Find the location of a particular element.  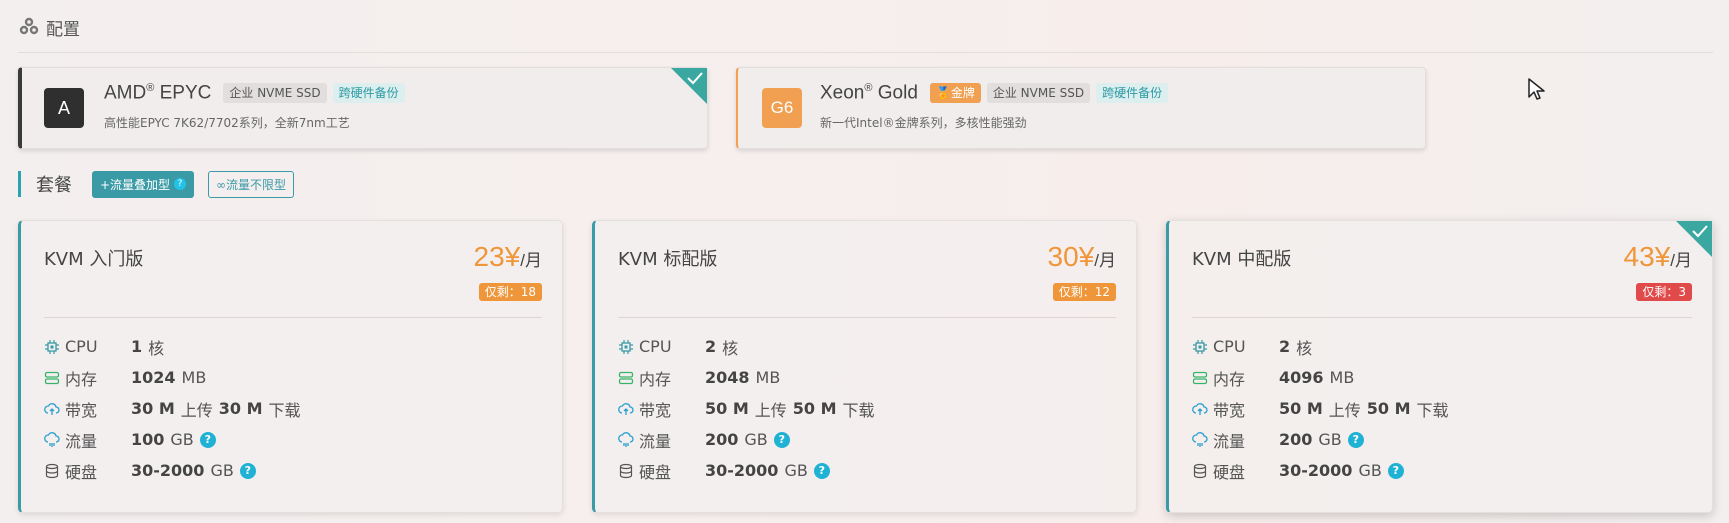

stock-badge: 仅剩：18 is located at coordinates (510, 292).